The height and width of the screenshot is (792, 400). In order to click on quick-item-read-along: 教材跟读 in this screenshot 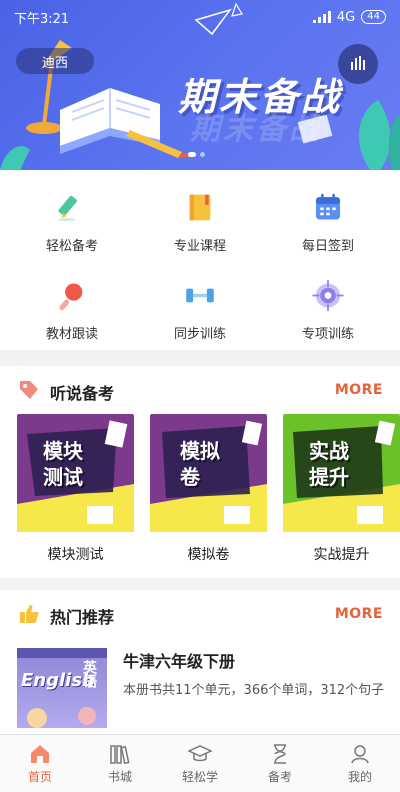, I will do `click(72, 302)`.